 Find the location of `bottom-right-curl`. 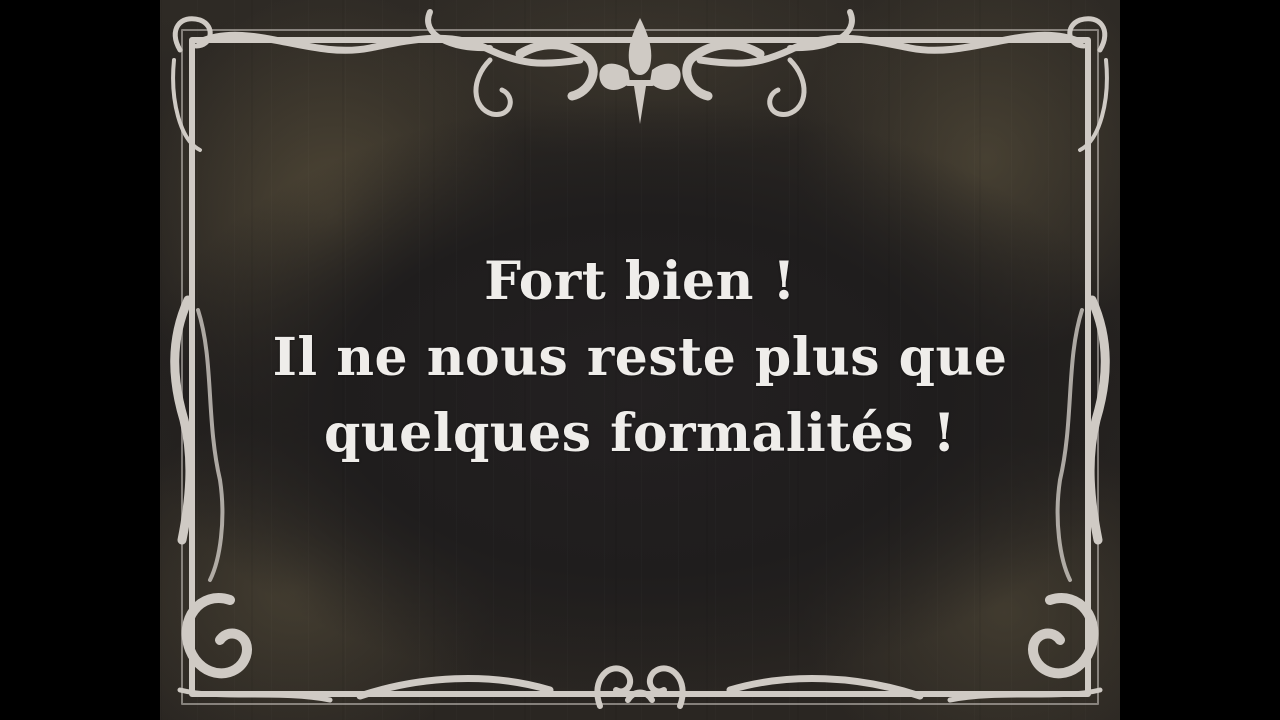

bottom-right-curl is located at coordinates (1063, 636).